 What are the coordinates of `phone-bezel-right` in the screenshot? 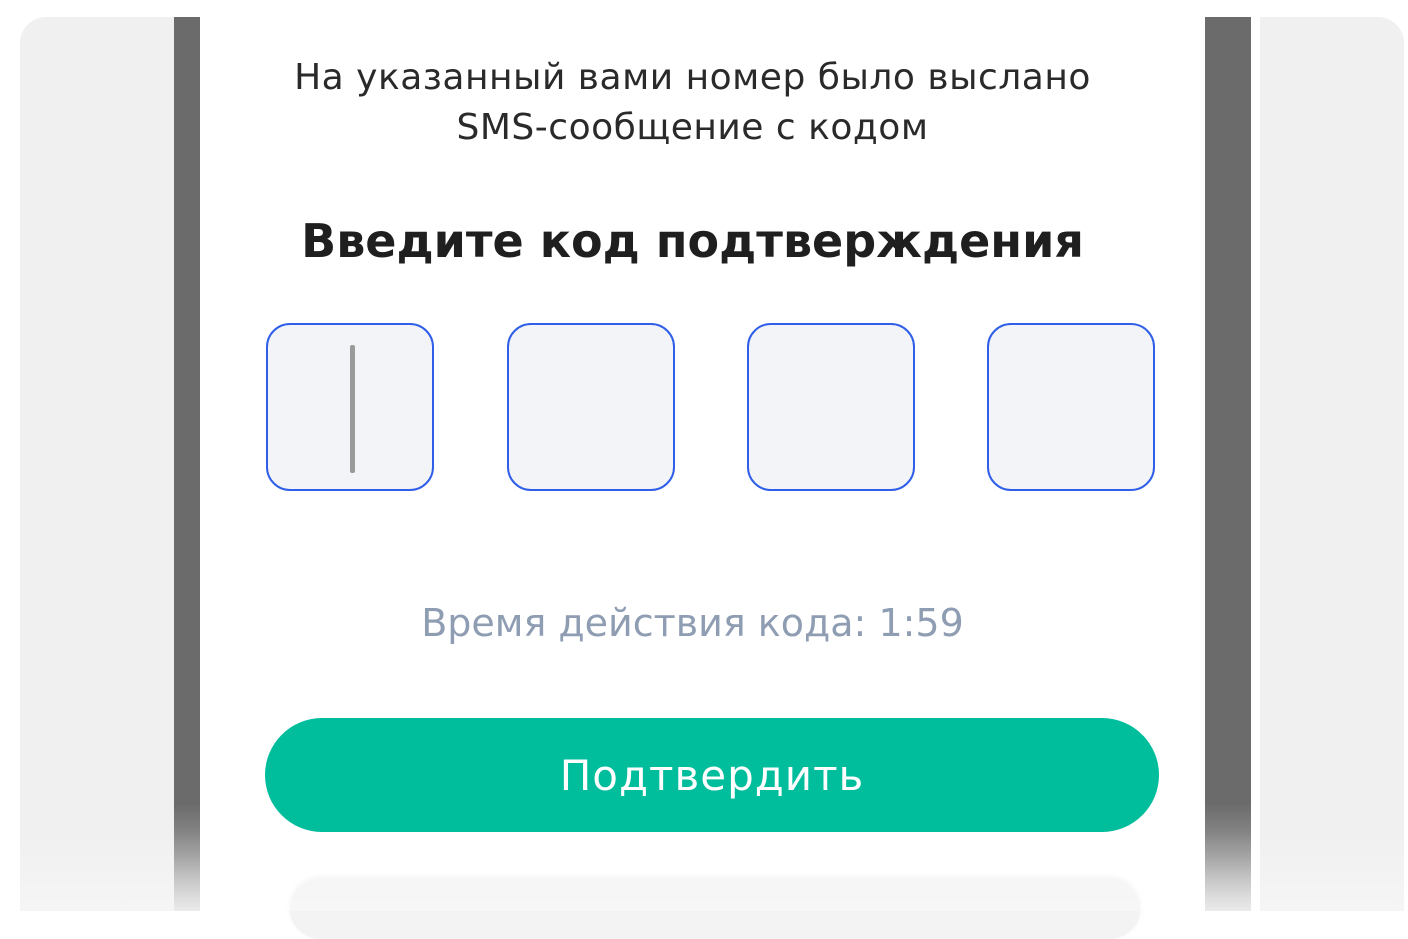 It's located at (1228, 464).